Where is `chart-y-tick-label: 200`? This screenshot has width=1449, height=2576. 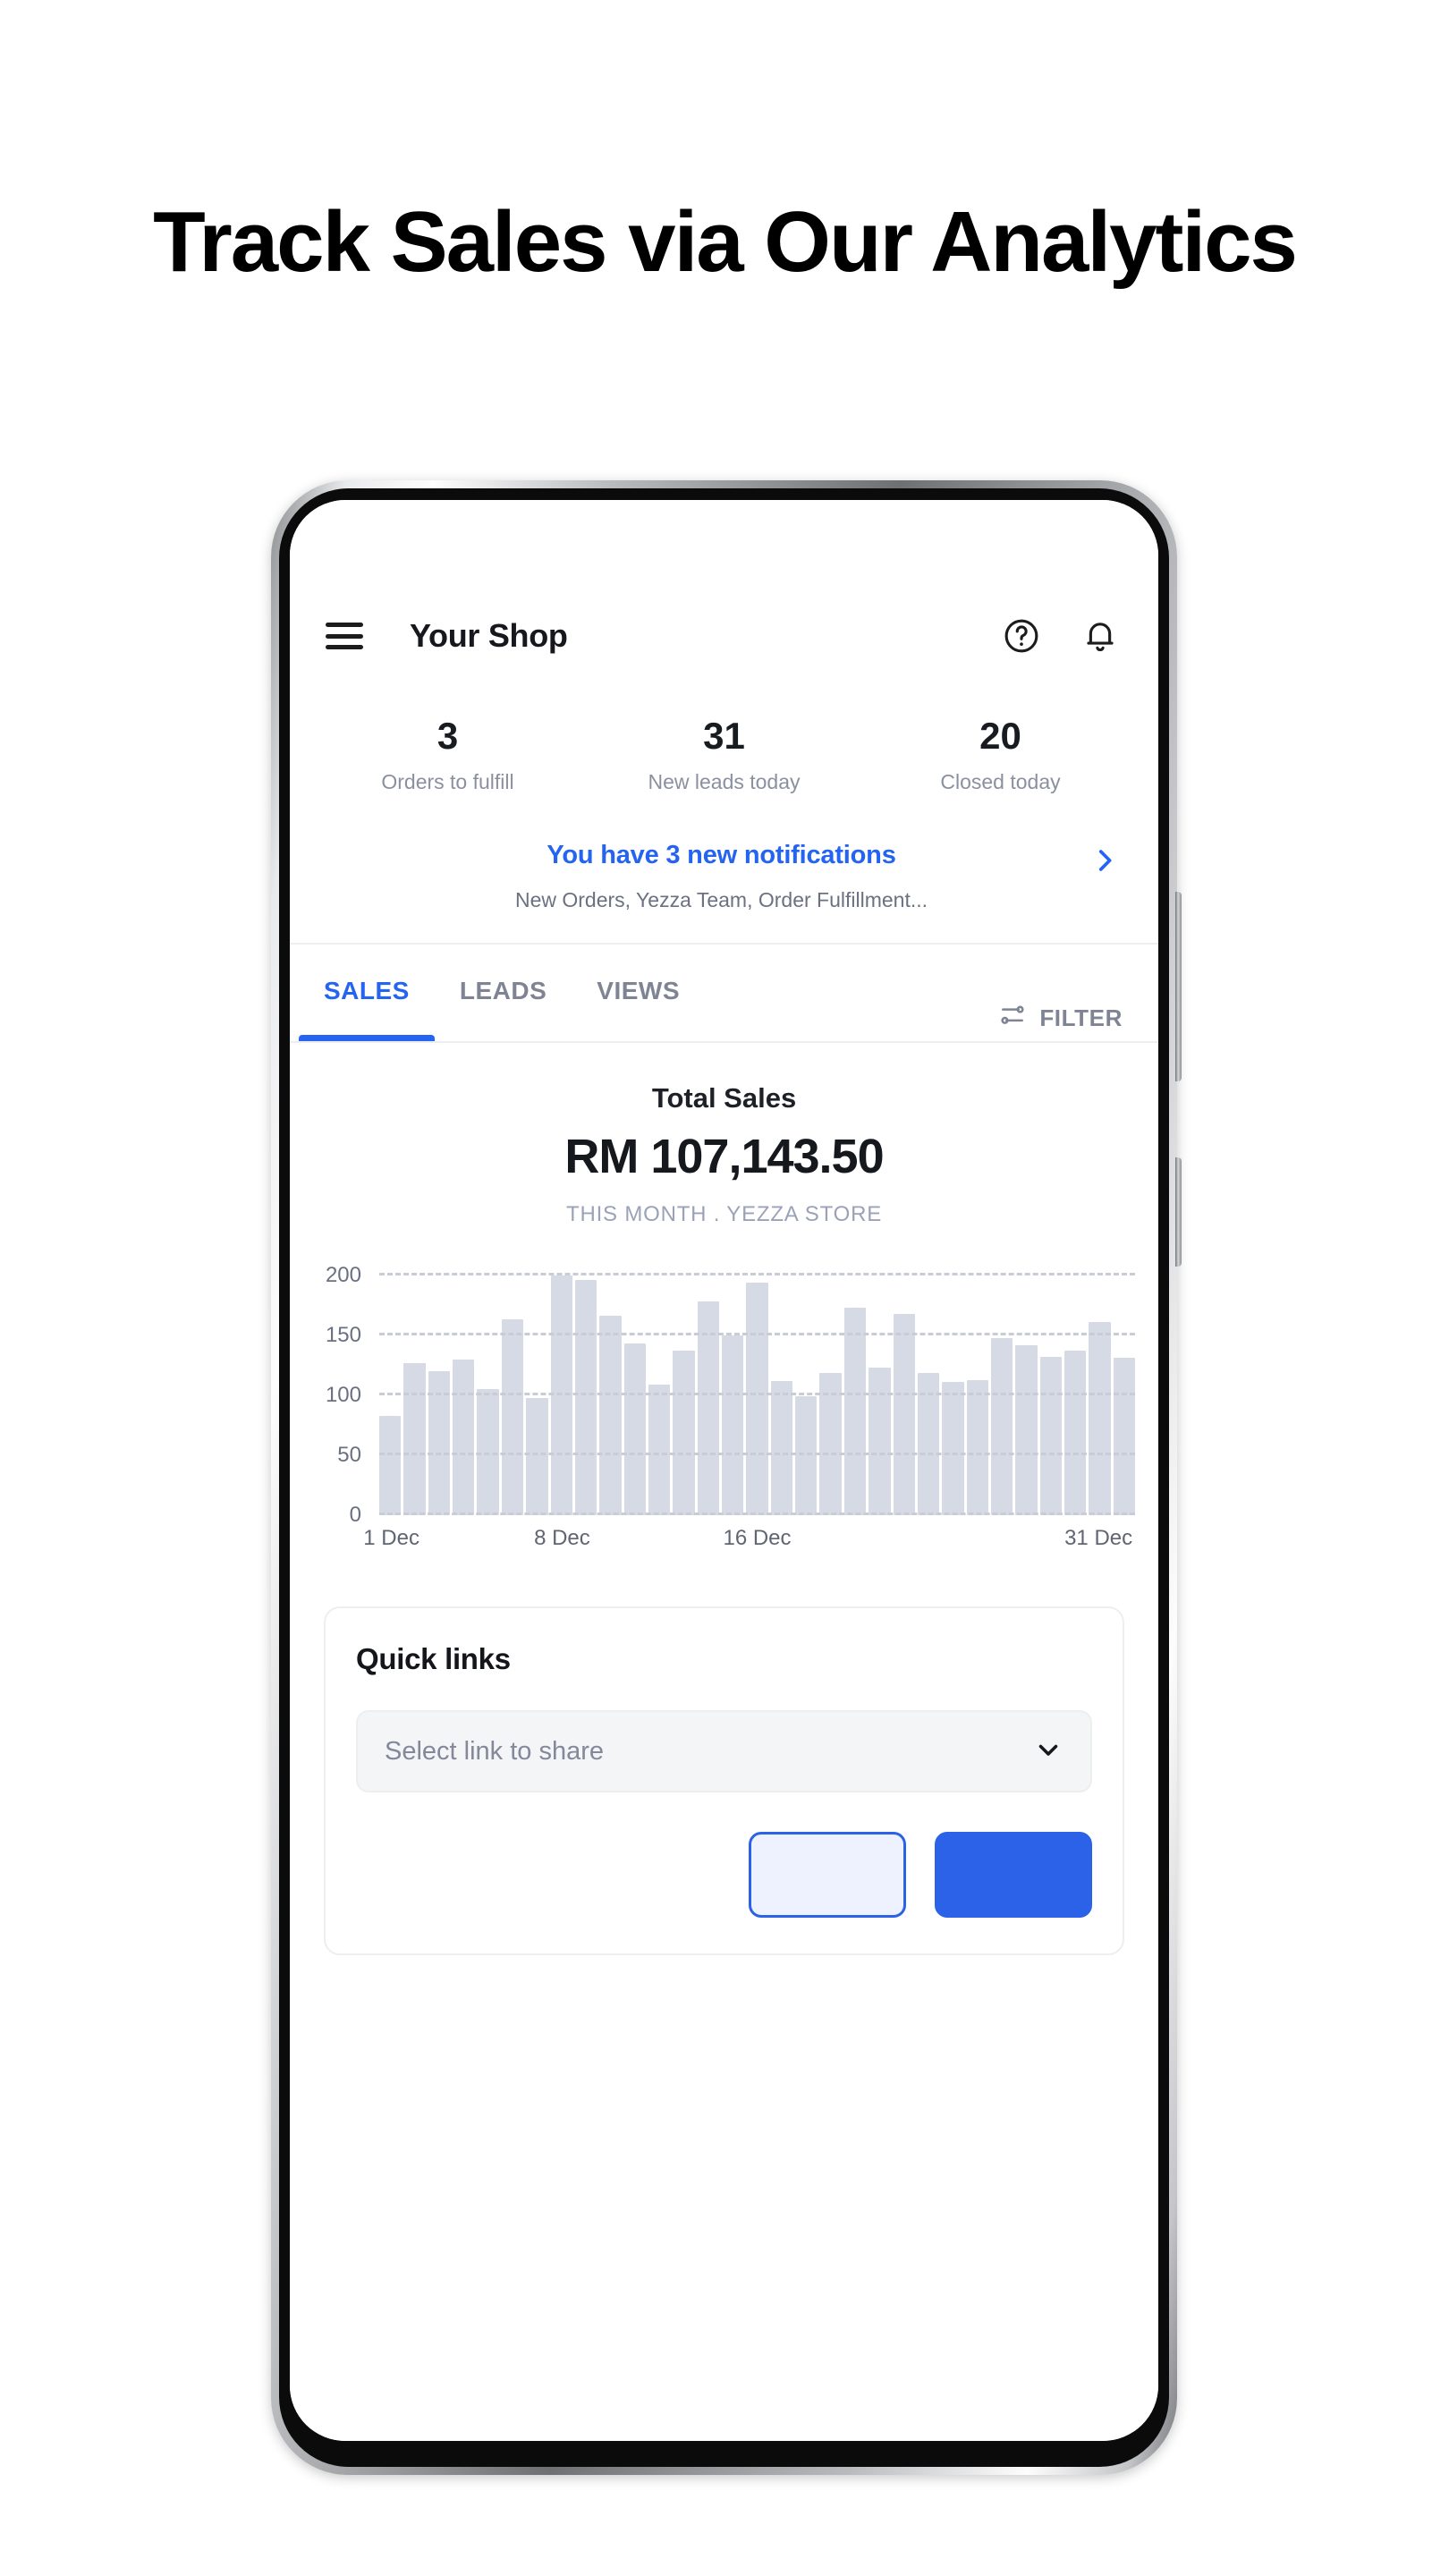
chart-y-tick-label: 200 is located at coordinates (343, 1274).